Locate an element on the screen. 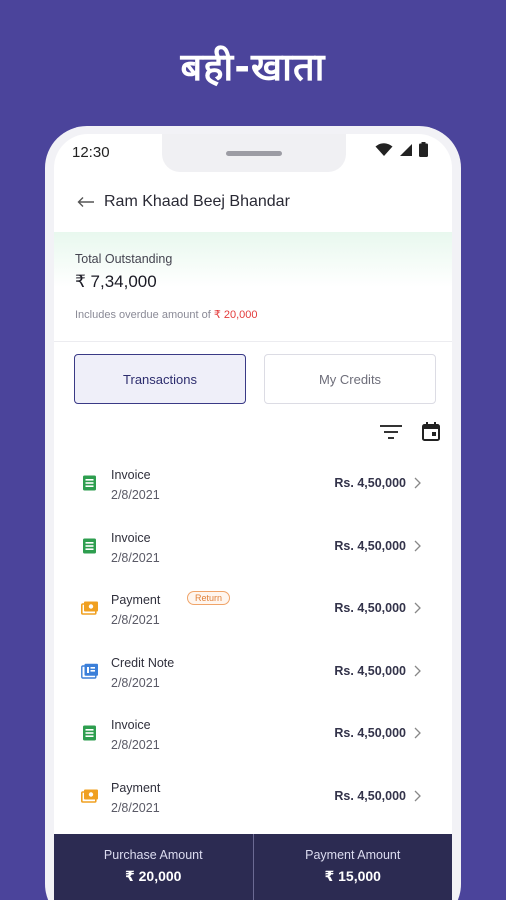 This screenshot has width=506, height=900. wifi-icon is located at coordinates (384, 149).